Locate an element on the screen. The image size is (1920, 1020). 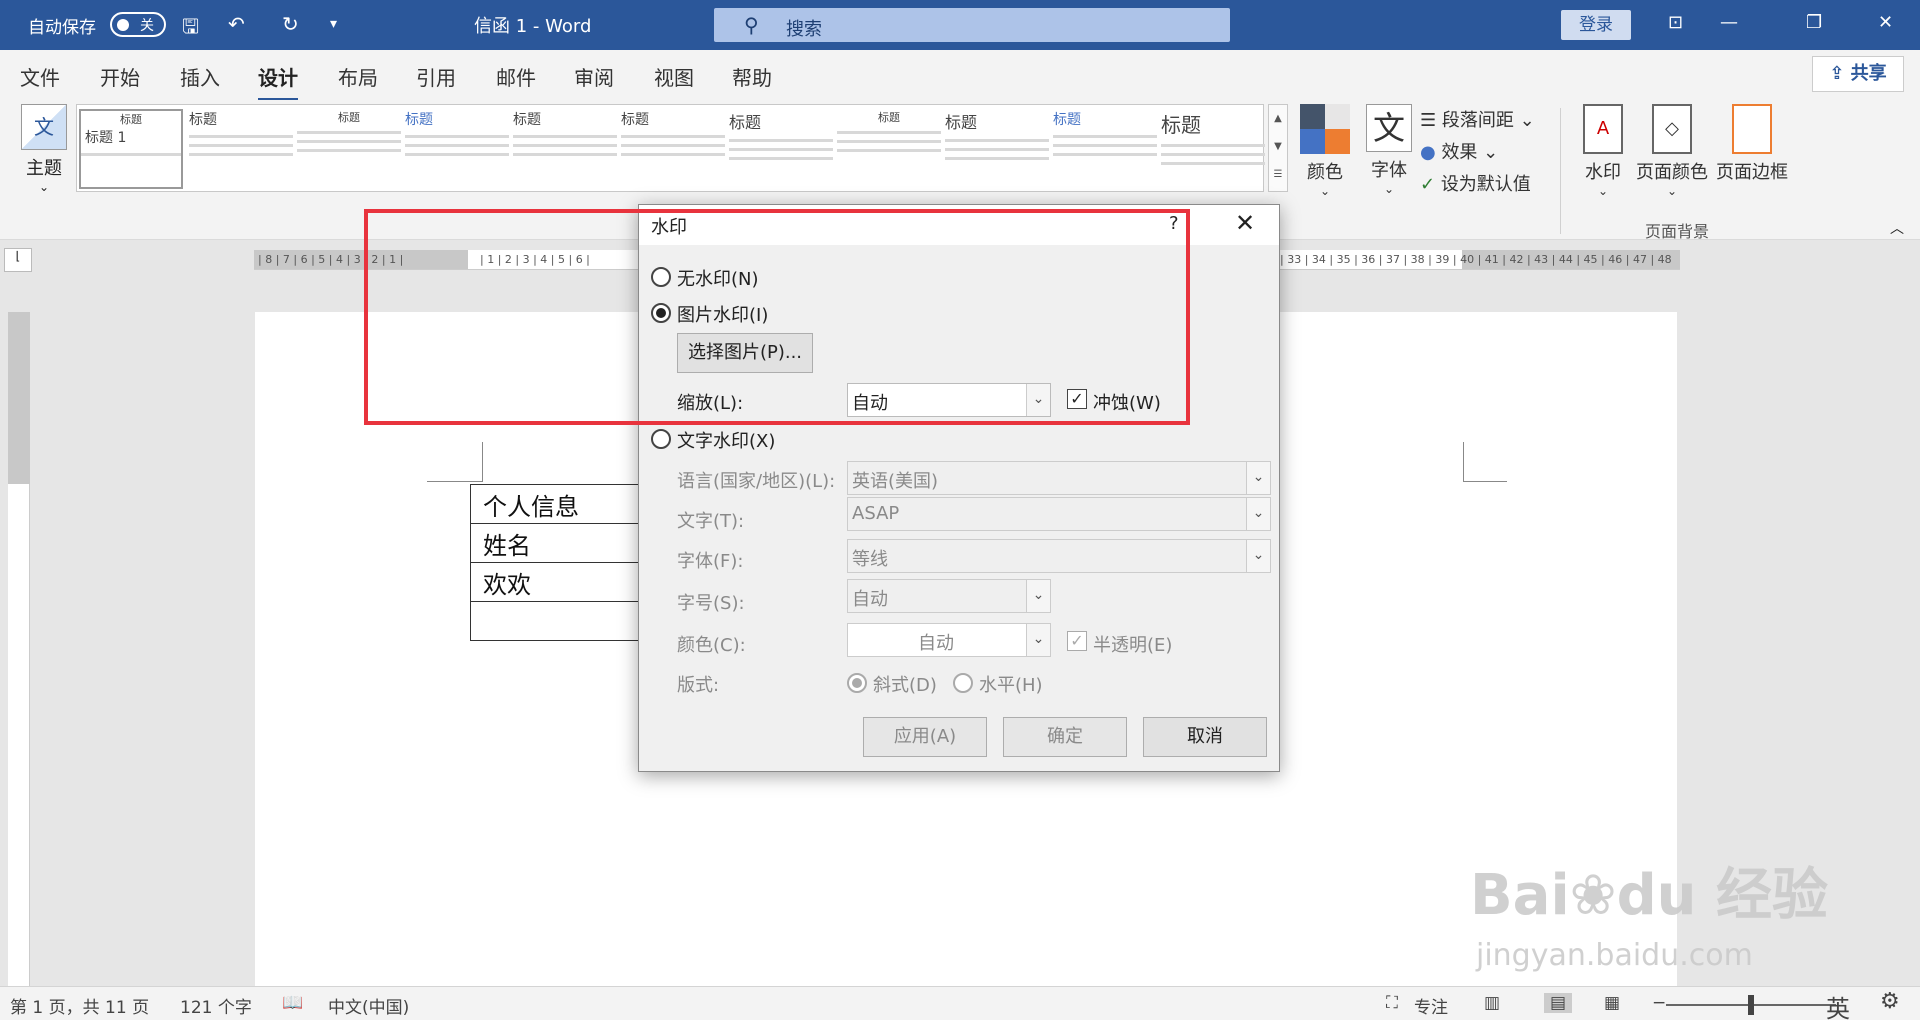
fonts-button: 文 字体 ⌄ is located at coordinates (1389, 150).